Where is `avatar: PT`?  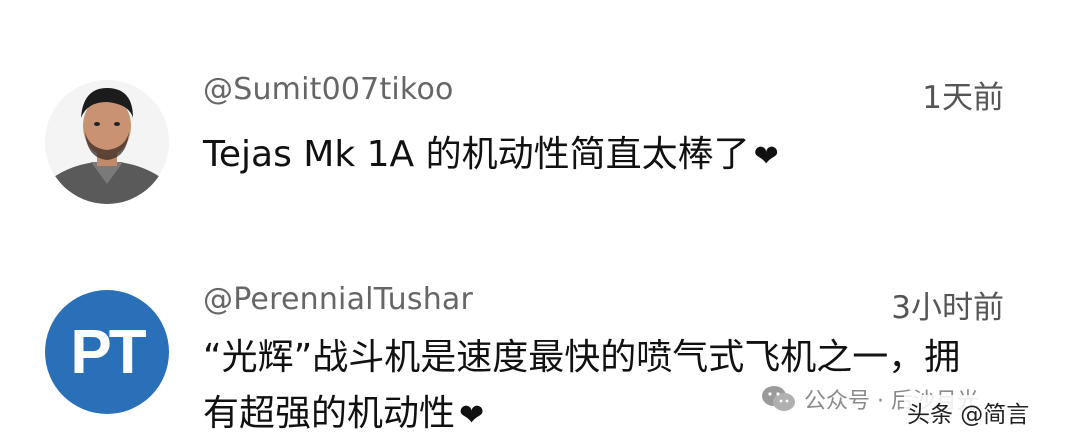 avatar: PT is located at coordinates (107, 352).